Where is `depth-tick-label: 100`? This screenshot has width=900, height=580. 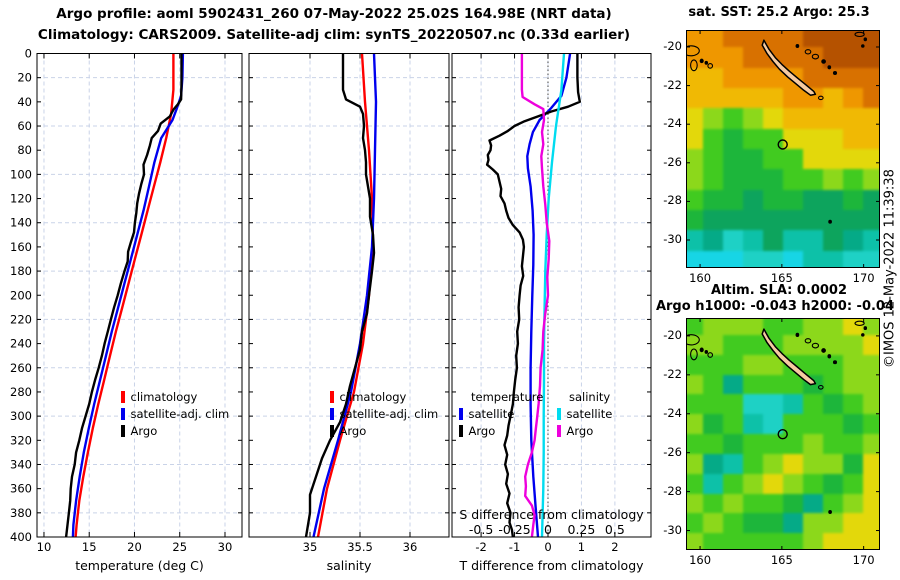
depth-tick-label: 100 is located at coordinates (21, 174).